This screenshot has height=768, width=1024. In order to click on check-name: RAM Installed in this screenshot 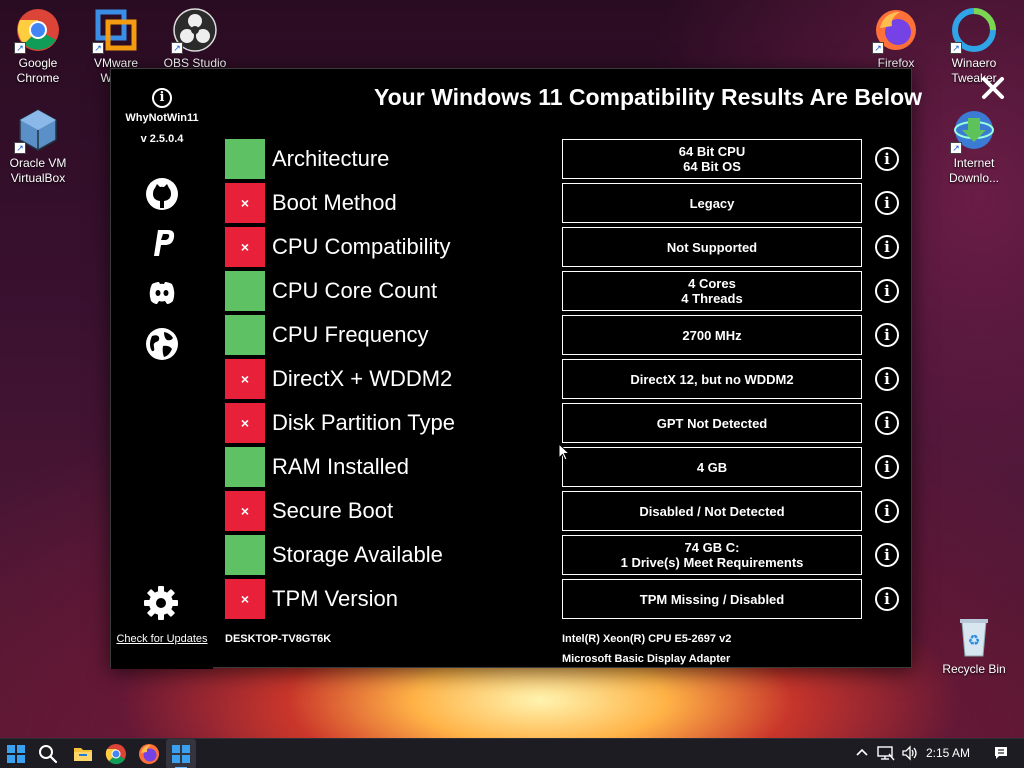, I will do `click(340, 466)`.